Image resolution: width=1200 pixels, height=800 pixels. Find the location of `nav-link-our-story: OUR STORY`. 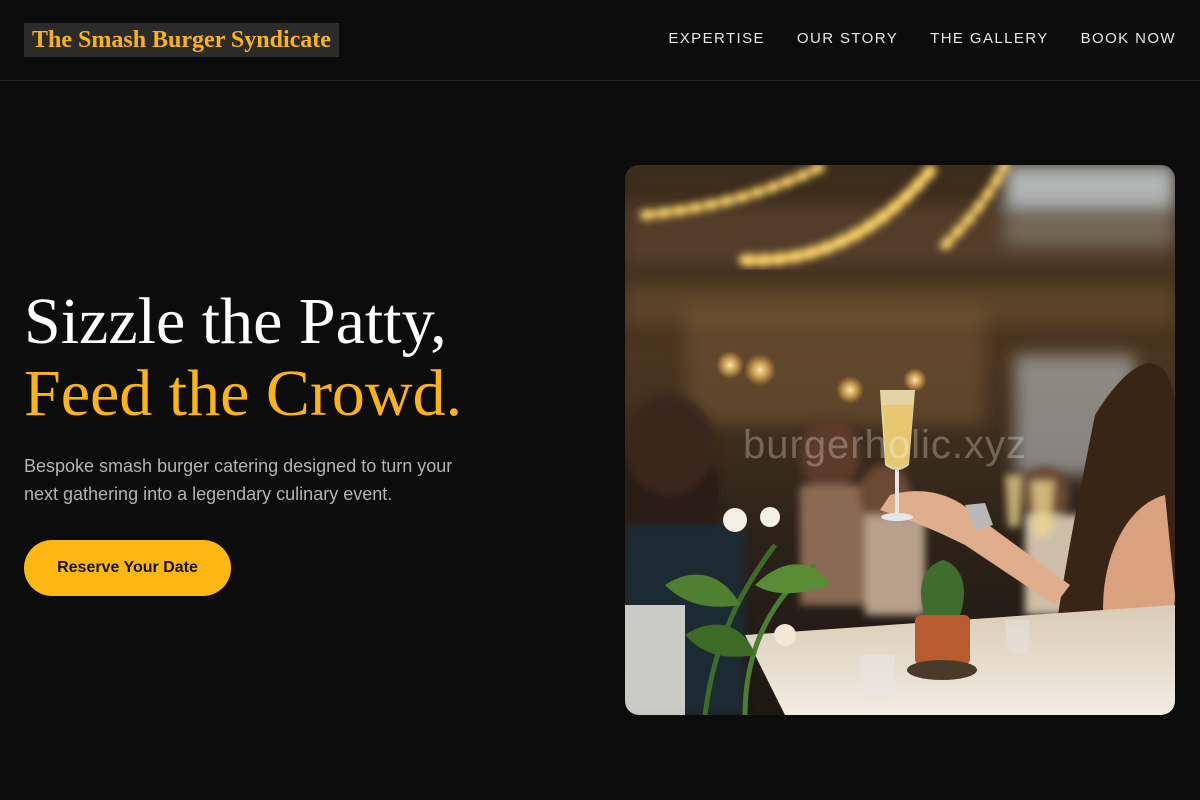

nav-link-our-story: OUR STORY is located at coordinates (847, 39).